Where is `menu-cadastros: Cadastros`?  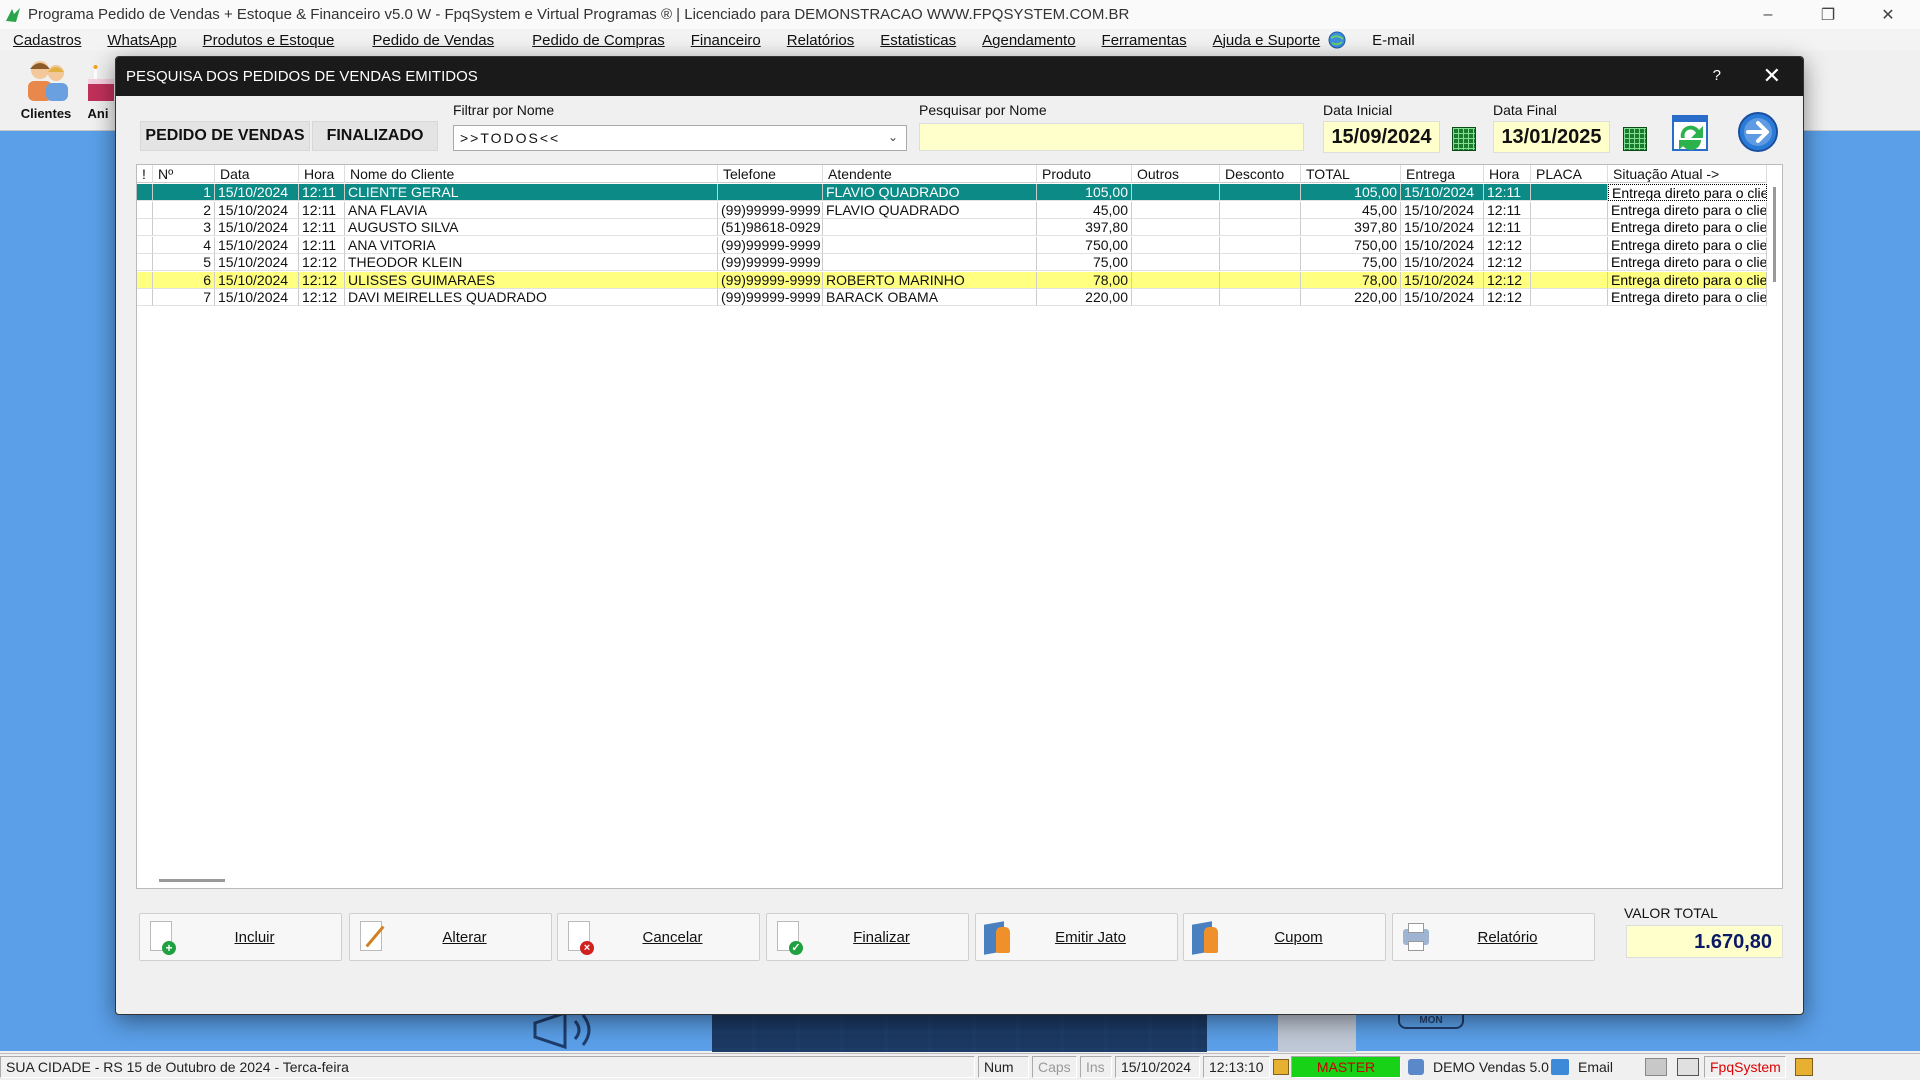
menu-cadastros: Cadastros is located at coordinates (47, 40).